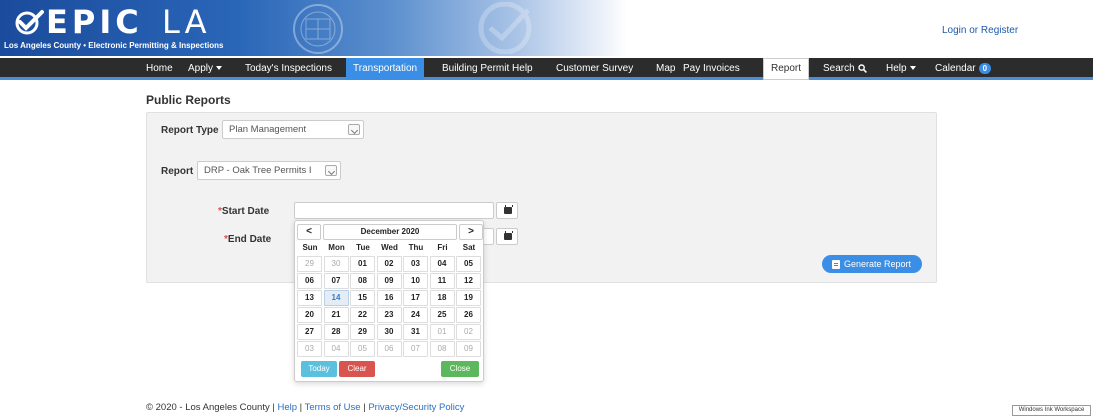 The image size is (1093, 417). I want to click on nav-help: Help, so click(901, 69).